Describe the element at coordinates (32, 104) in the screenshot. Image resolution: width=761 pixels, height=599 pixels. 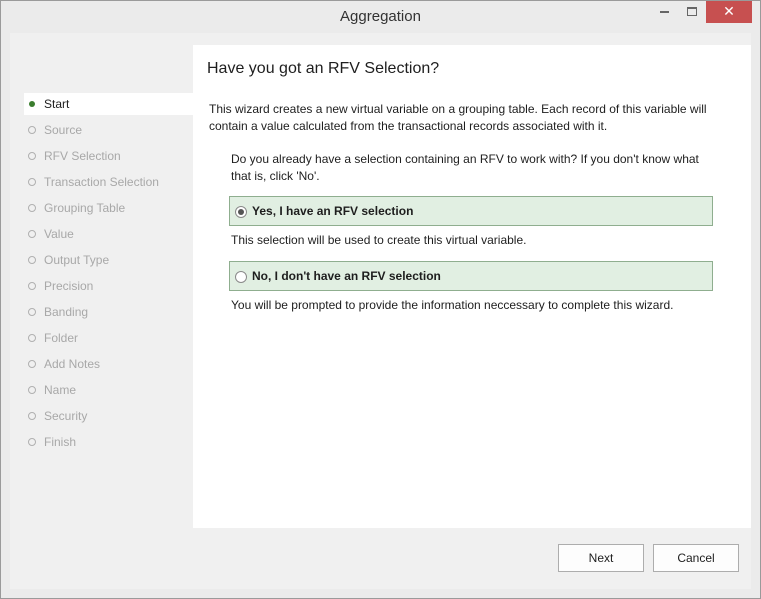
I see `current-step-icon` at that location.